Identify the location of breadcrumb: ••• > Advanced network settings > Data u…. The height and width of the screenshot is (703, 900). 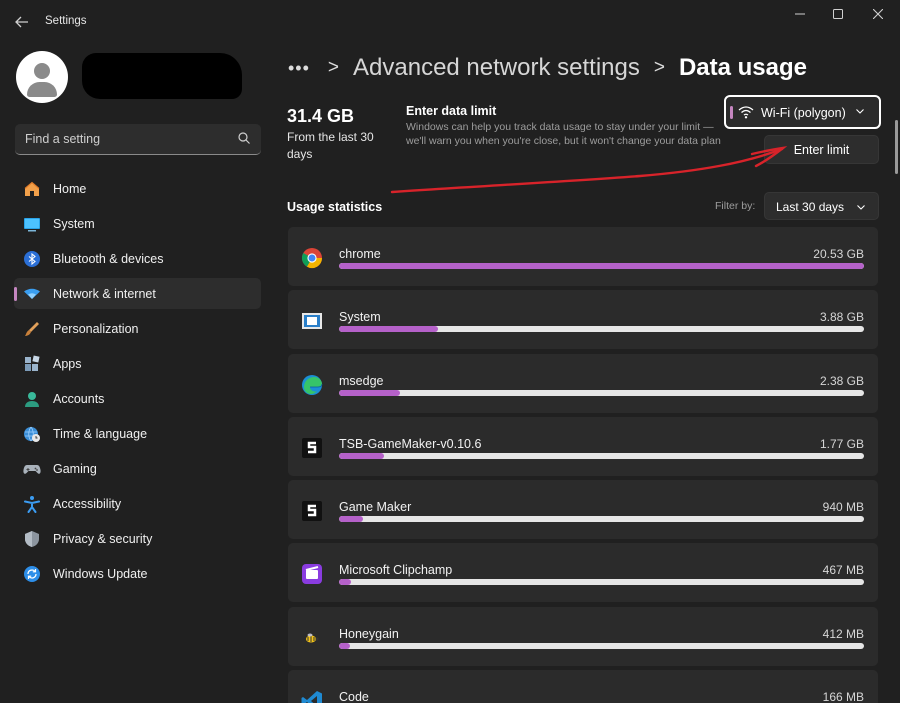
(547, 68).